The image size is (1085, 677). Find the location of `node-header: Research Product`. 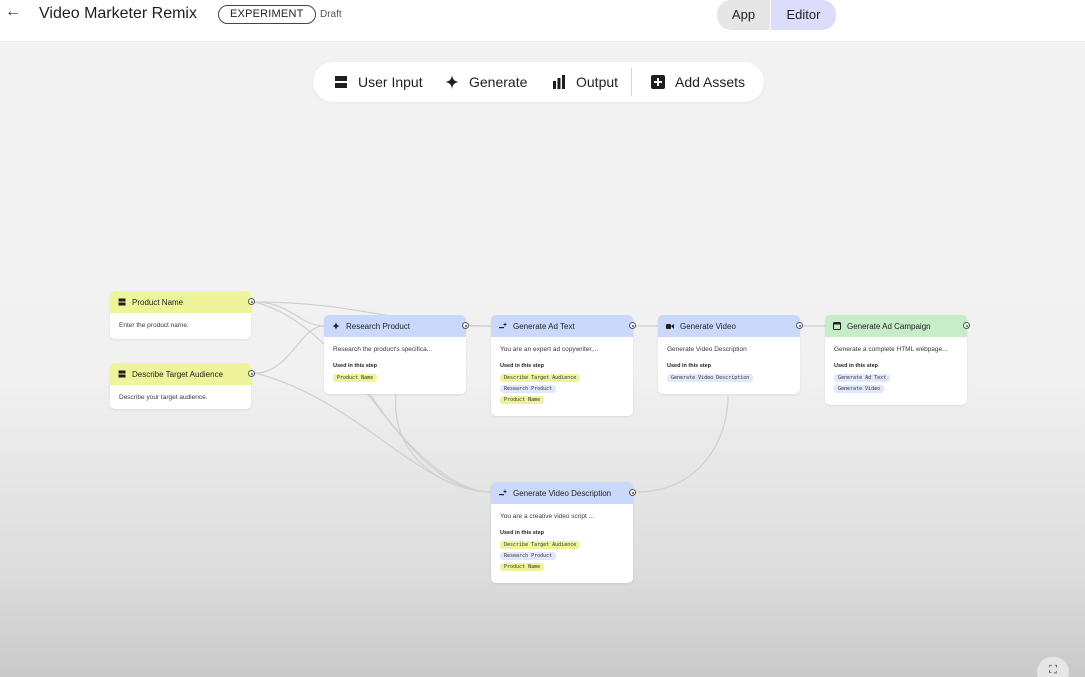

node-header: Research Product is located at coordinates (395, 326).